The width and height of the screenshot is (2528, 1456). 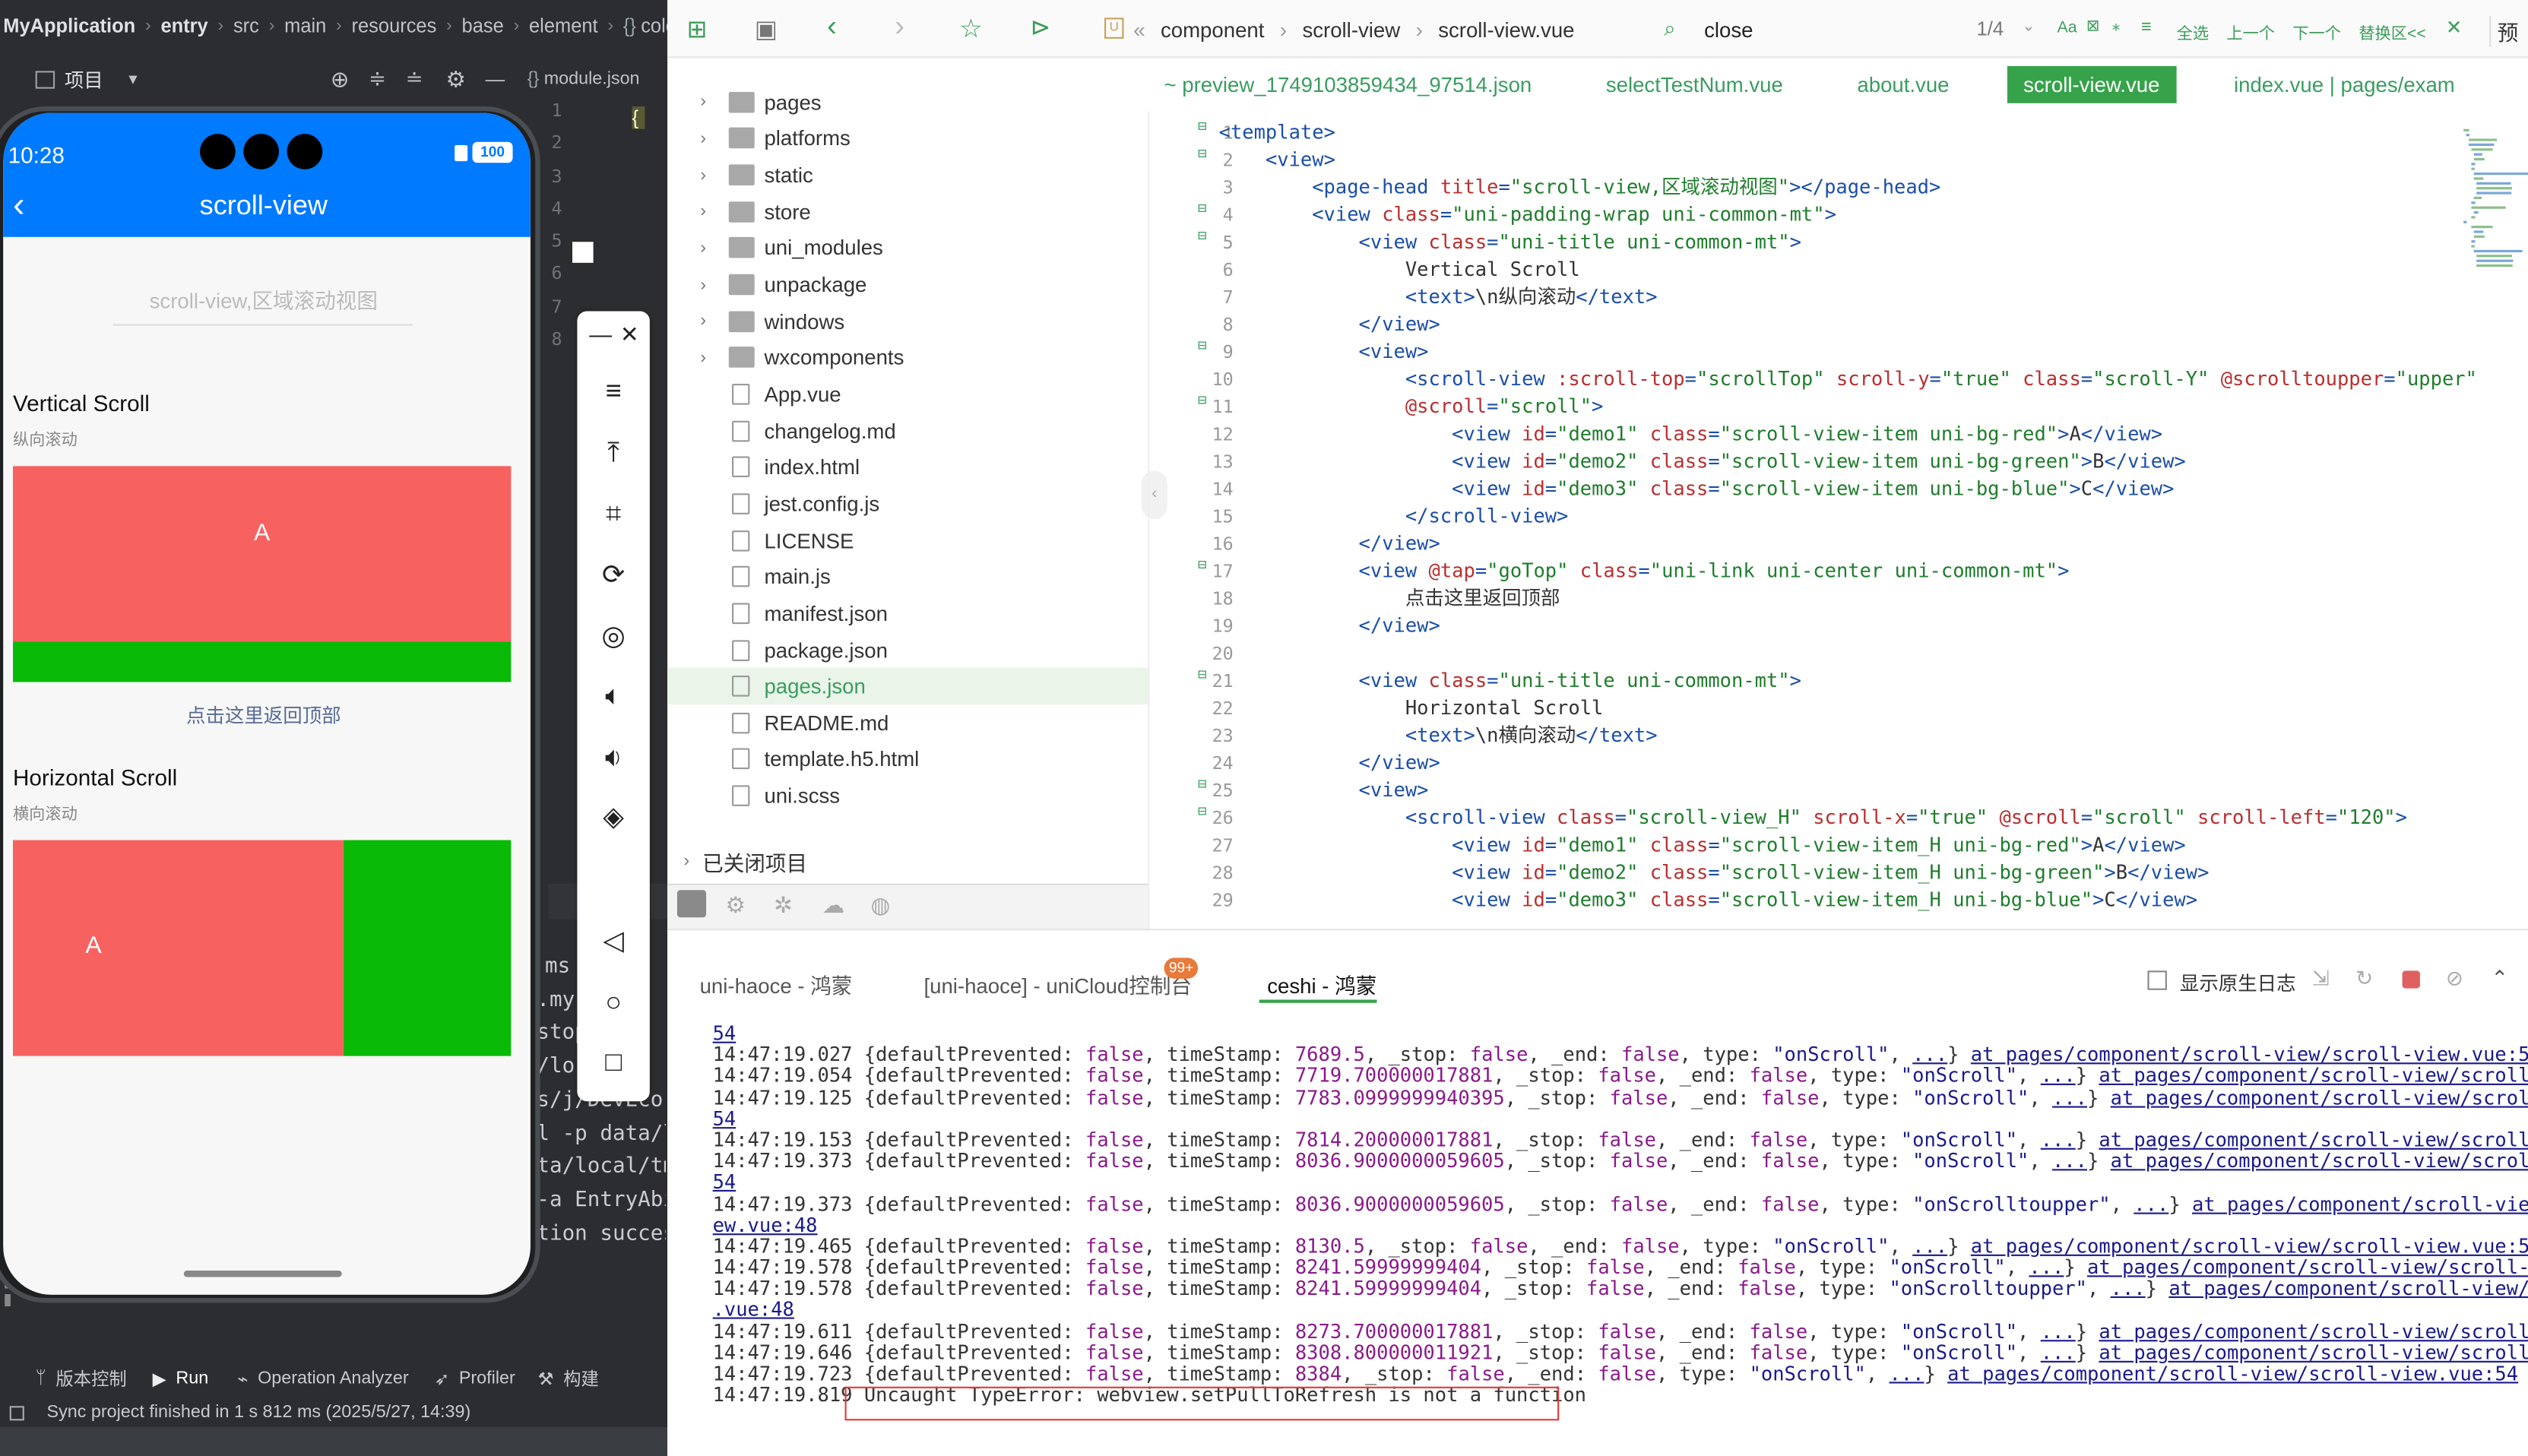 What do you see at coordinates (2411, 979) in the screenshot?
I see `stop-icon` at bounding box center [2411, 979].